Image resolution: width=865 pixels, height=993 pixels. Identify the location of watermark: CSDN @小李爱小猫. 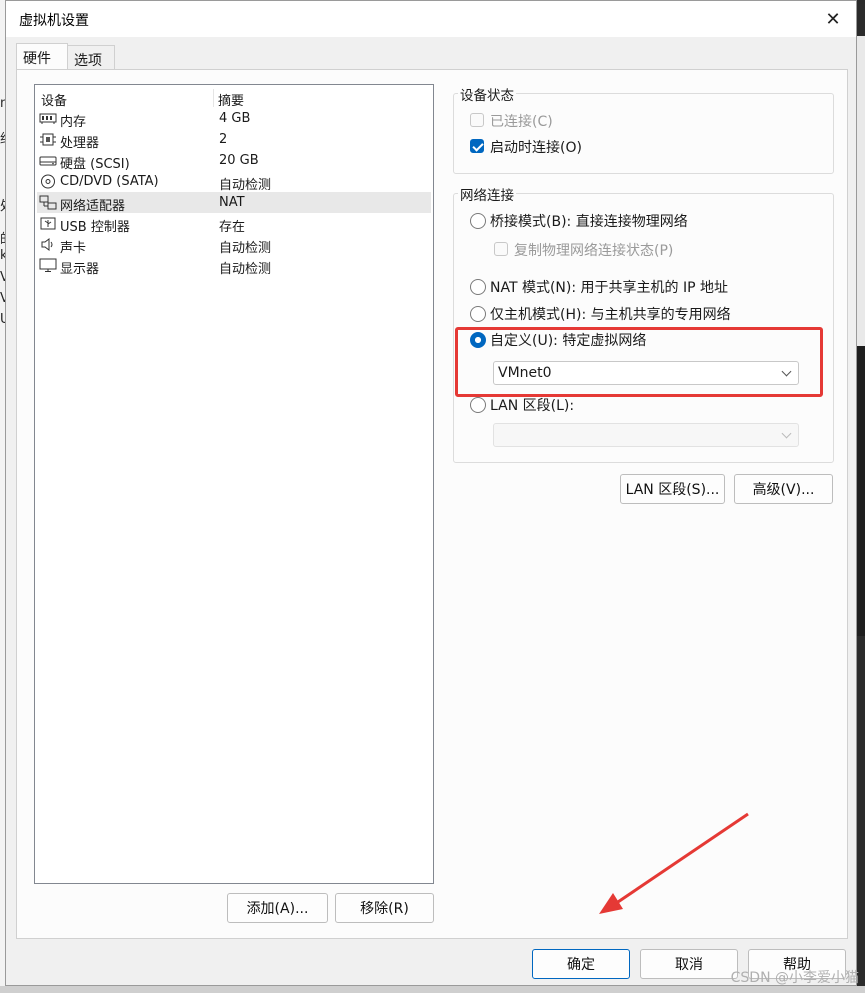
(794, 978).